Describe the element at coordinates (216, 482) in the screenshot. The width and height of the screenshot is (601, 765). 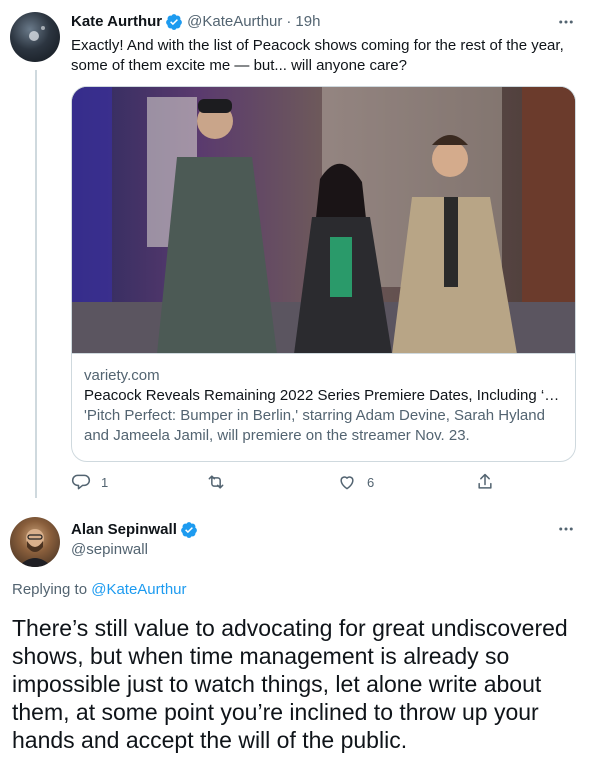
I see `retweet-icon` at that location.